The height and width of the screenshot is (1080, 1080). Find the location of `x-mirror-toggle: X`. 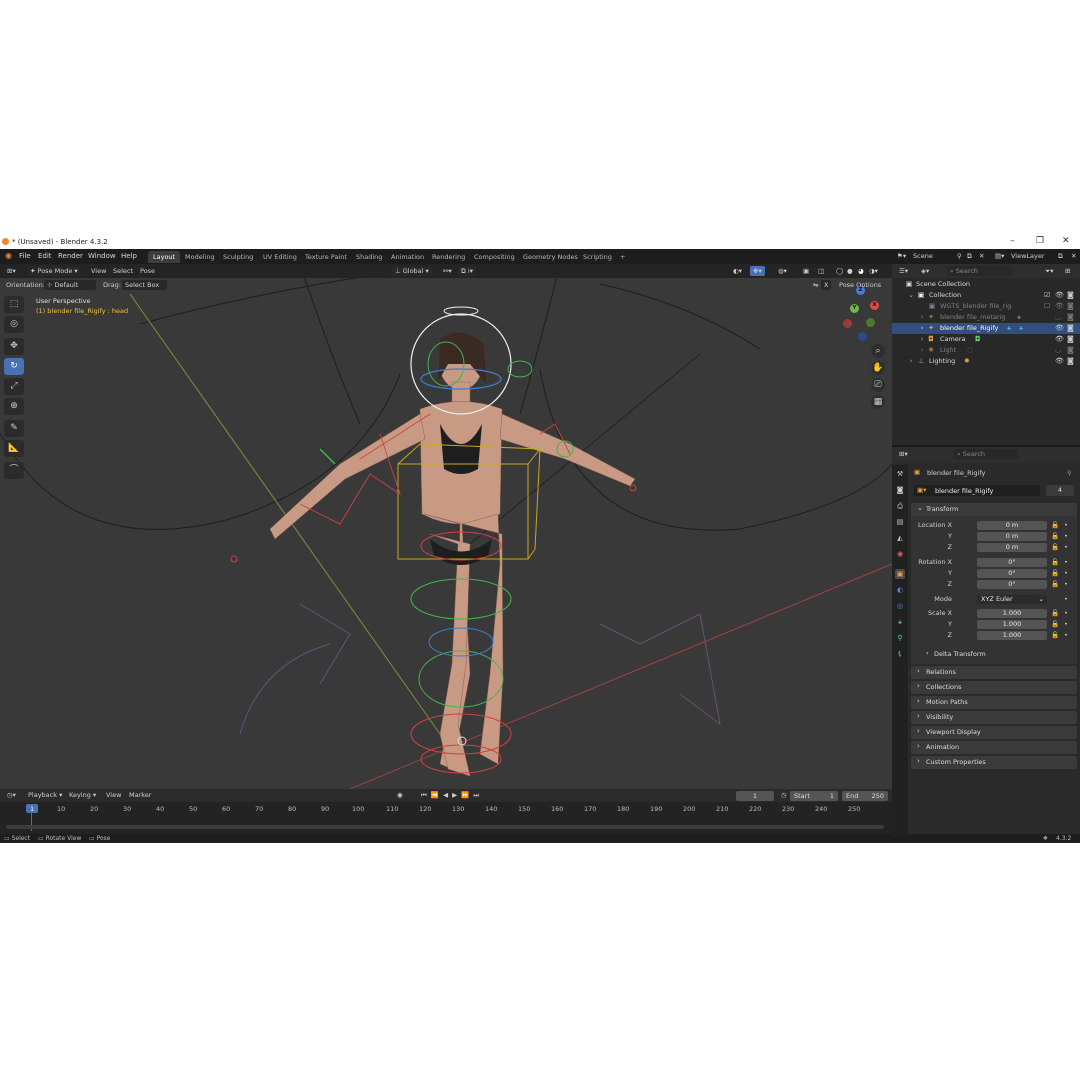

x-mirror-toggle: X is located at coordinates (826, 285).